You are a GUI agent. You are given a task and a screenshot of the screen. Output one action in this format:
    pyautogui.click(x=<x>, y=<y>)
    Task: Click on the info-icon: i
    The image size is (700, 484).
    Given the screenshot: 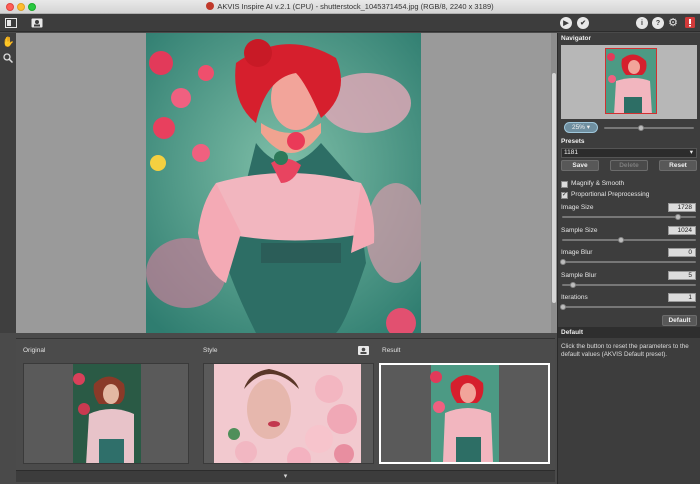 What is the action you would take?
    pyautogui.click(x=642, y=23)
    